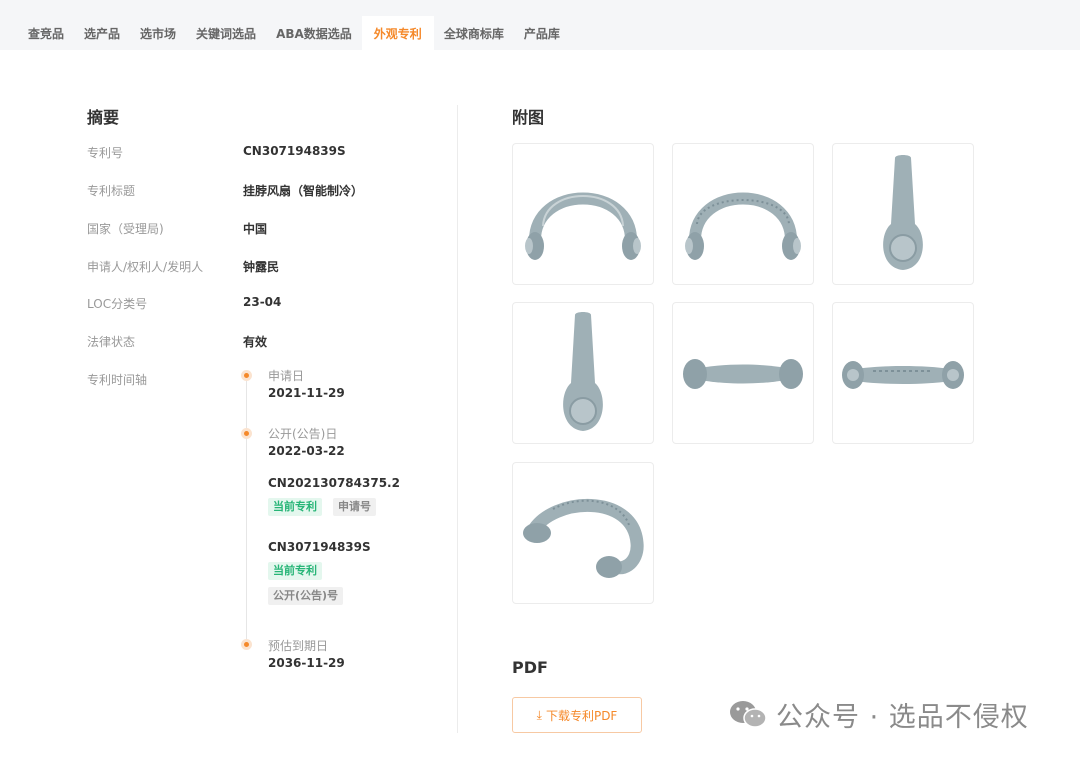  I want to click on column-divider, so click(457, 419).